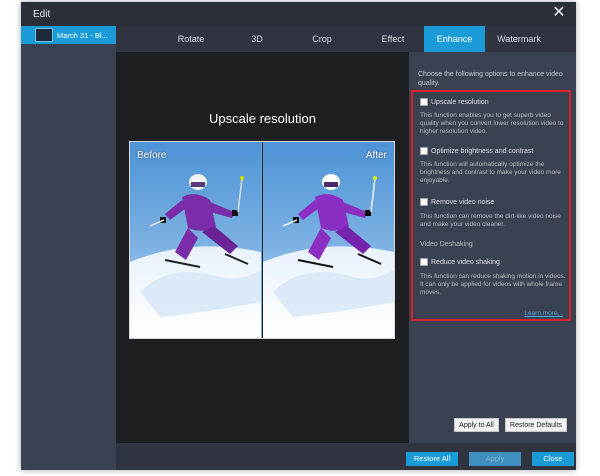 This screenshot has height=476, width=600. What do you see at coordinates (460, 102) in the screenshot?
I see `option-label: Upscale resolution` at bounding box center [460, 102].